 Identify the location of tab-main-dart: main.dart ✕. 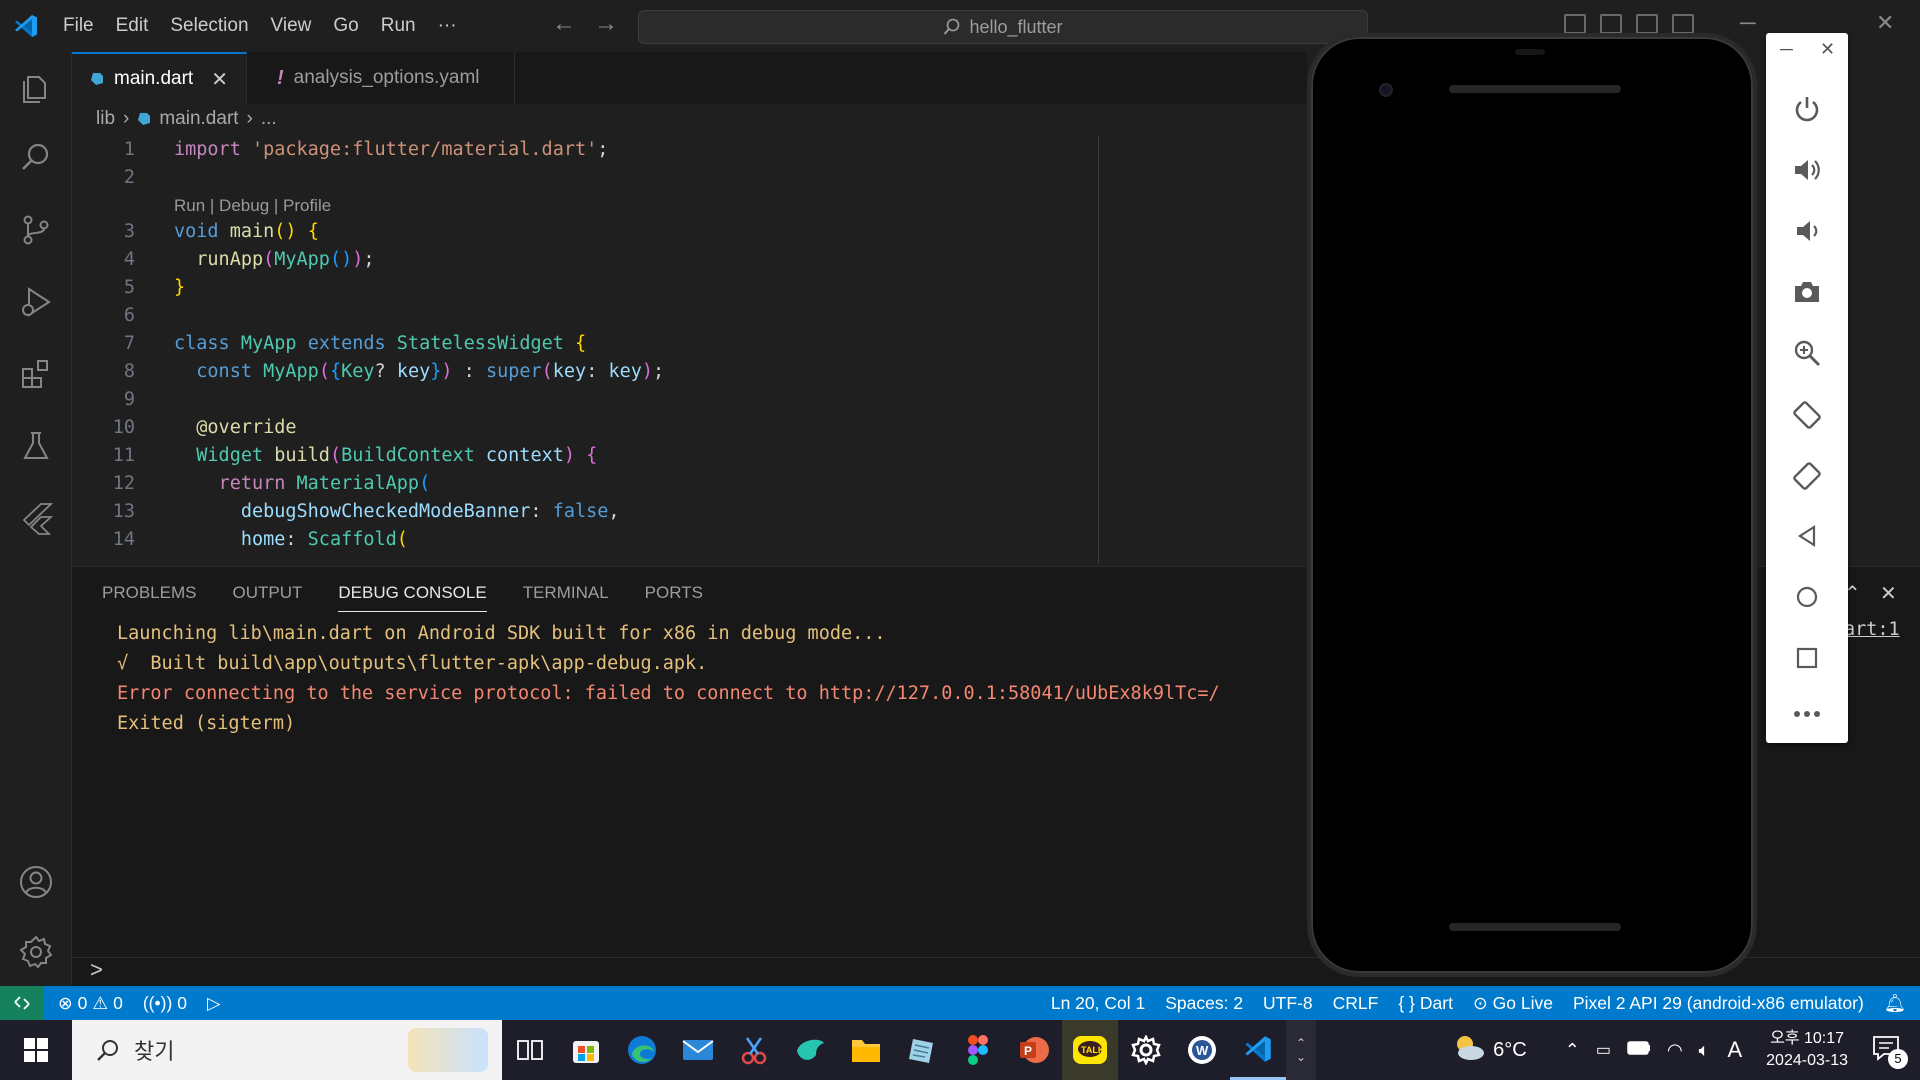
(159, 78).